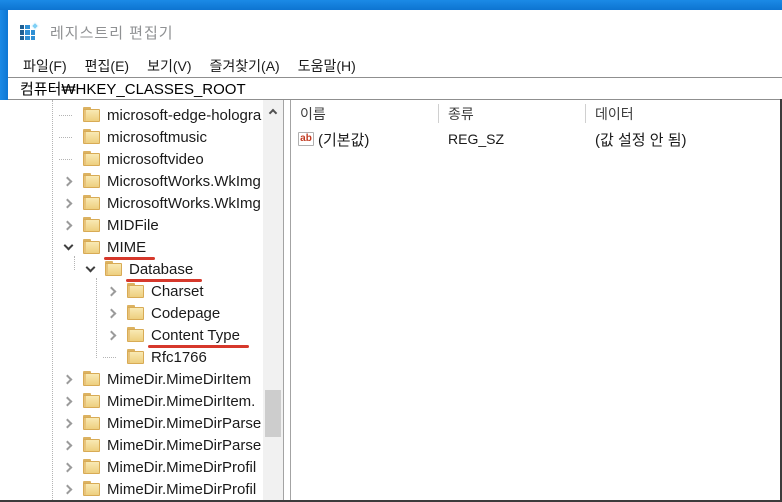  Describe the element at coordinates (184, 423) in the screenshot. I see `tree-item-label: MimeDir.MimeDirParse` at that location.